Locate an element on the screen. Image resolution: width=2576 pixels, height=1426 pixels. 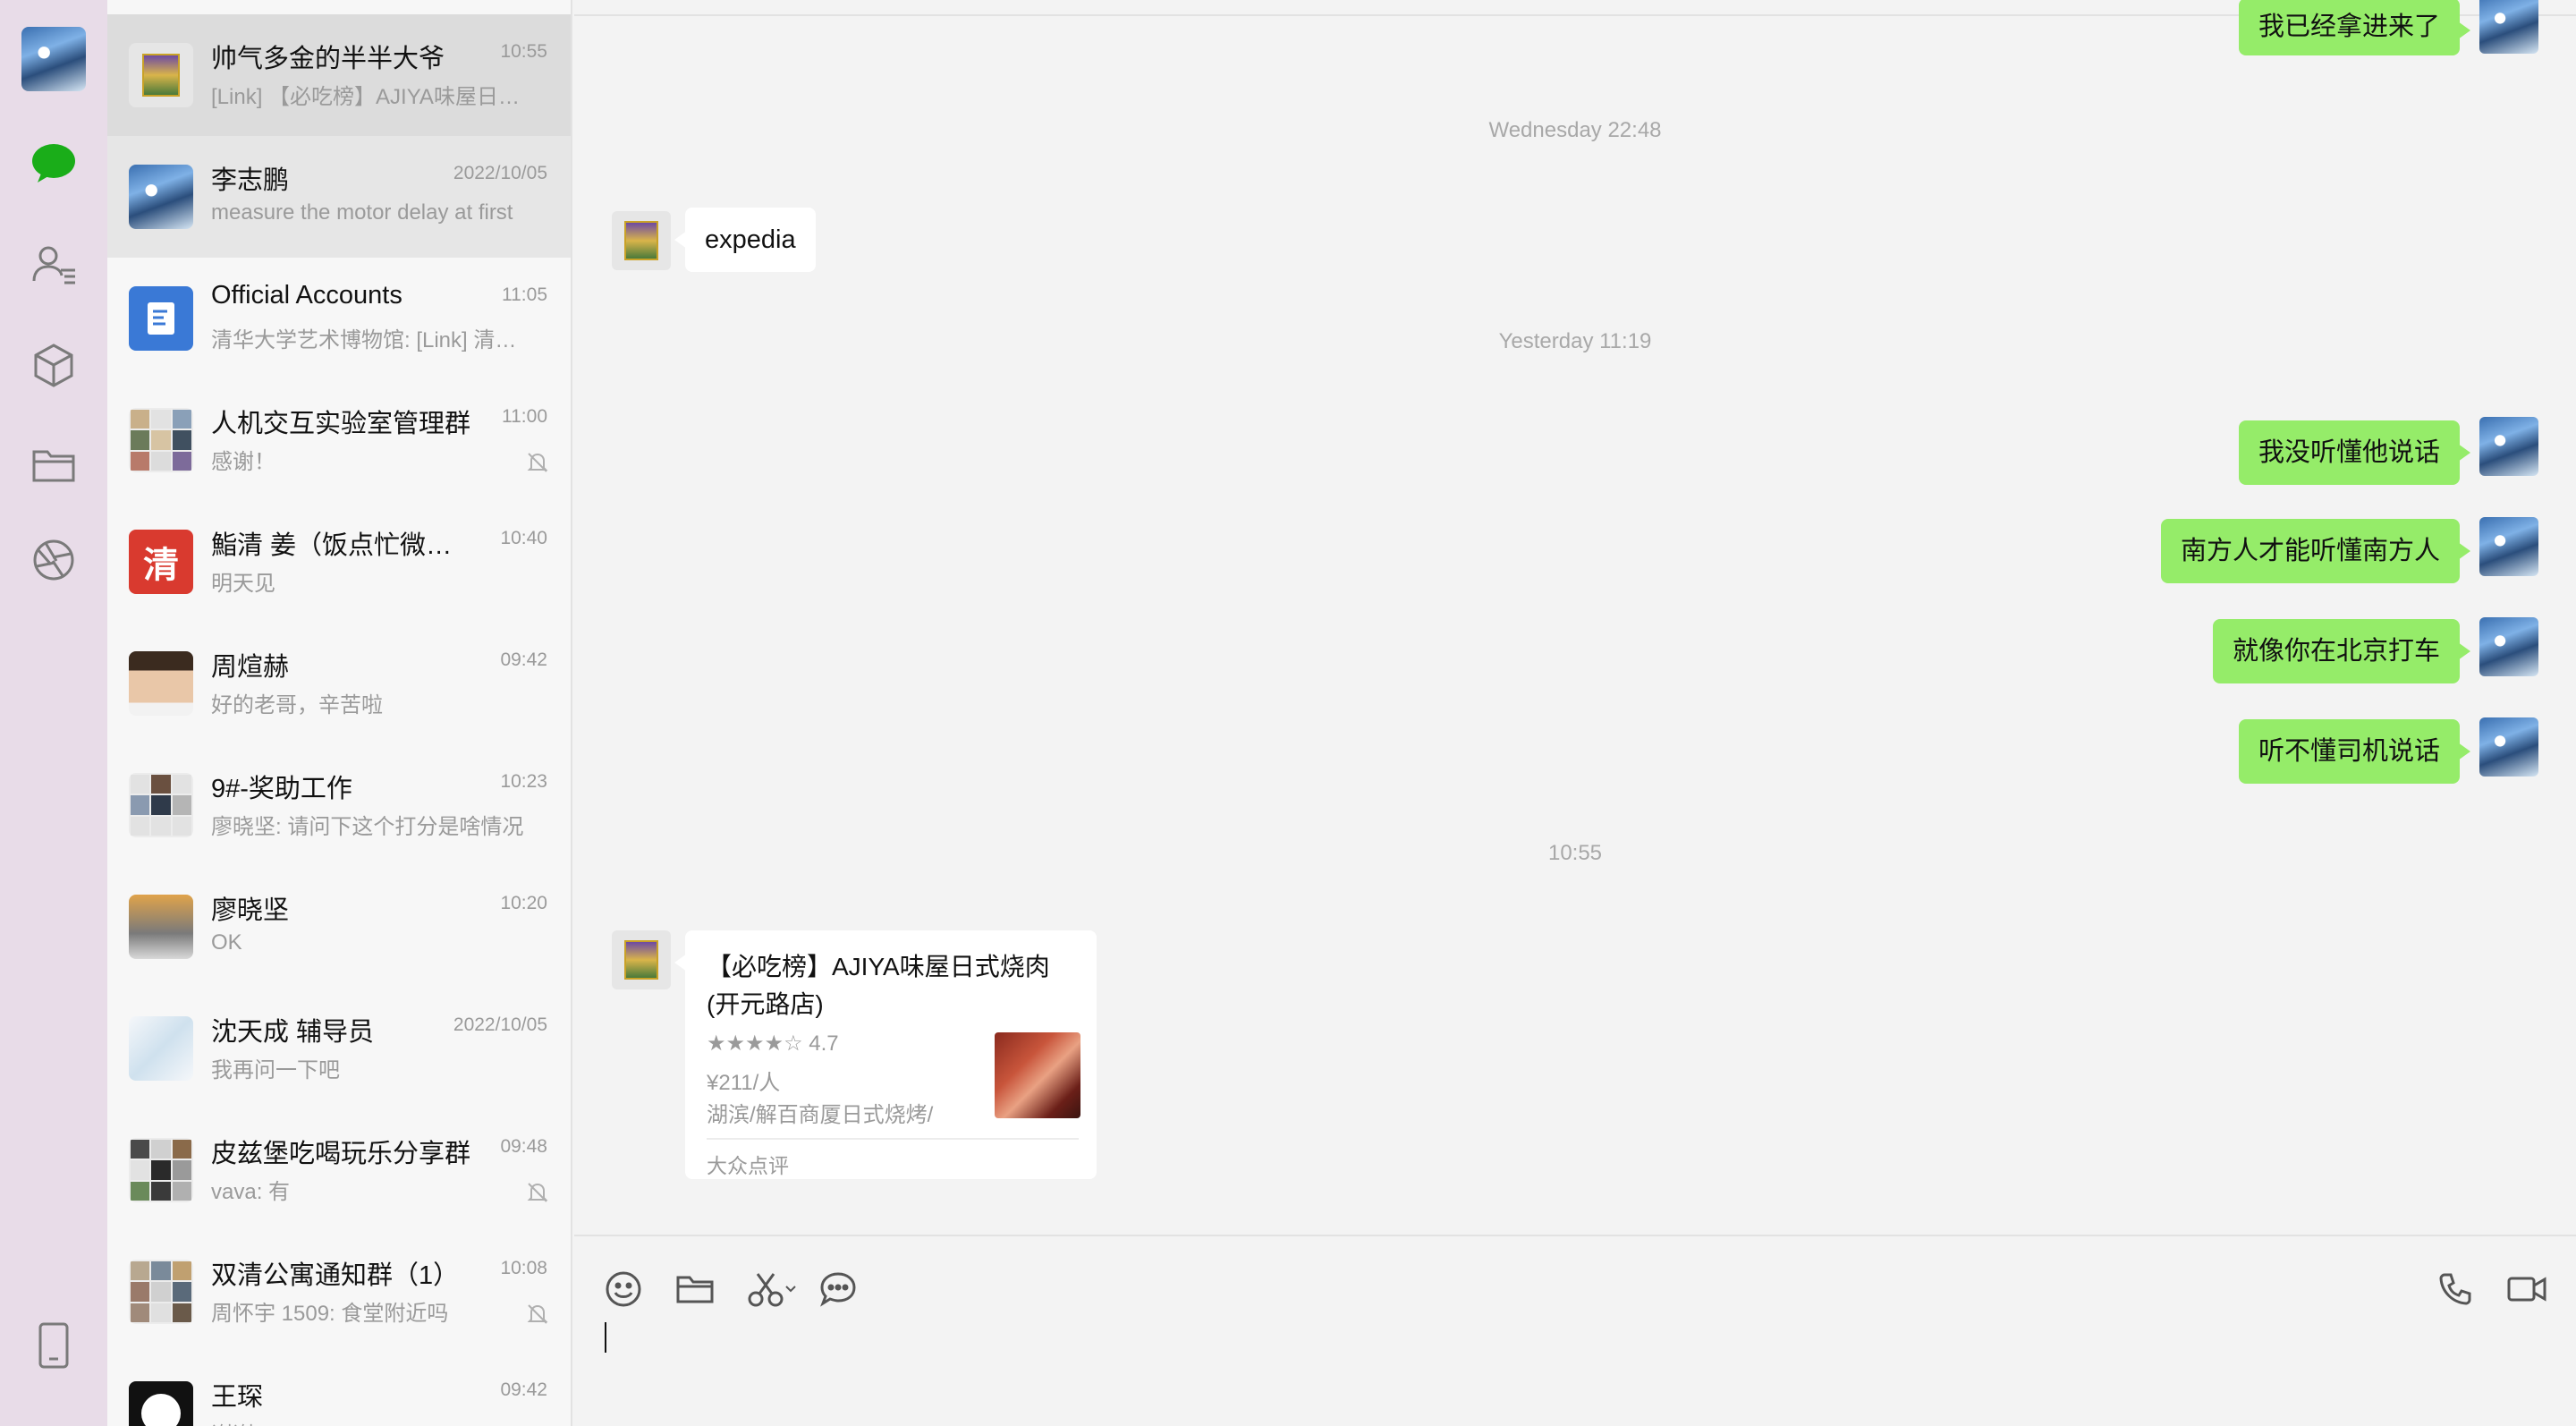
chat-time: 09:48 is located at coordinates (523, 1147).